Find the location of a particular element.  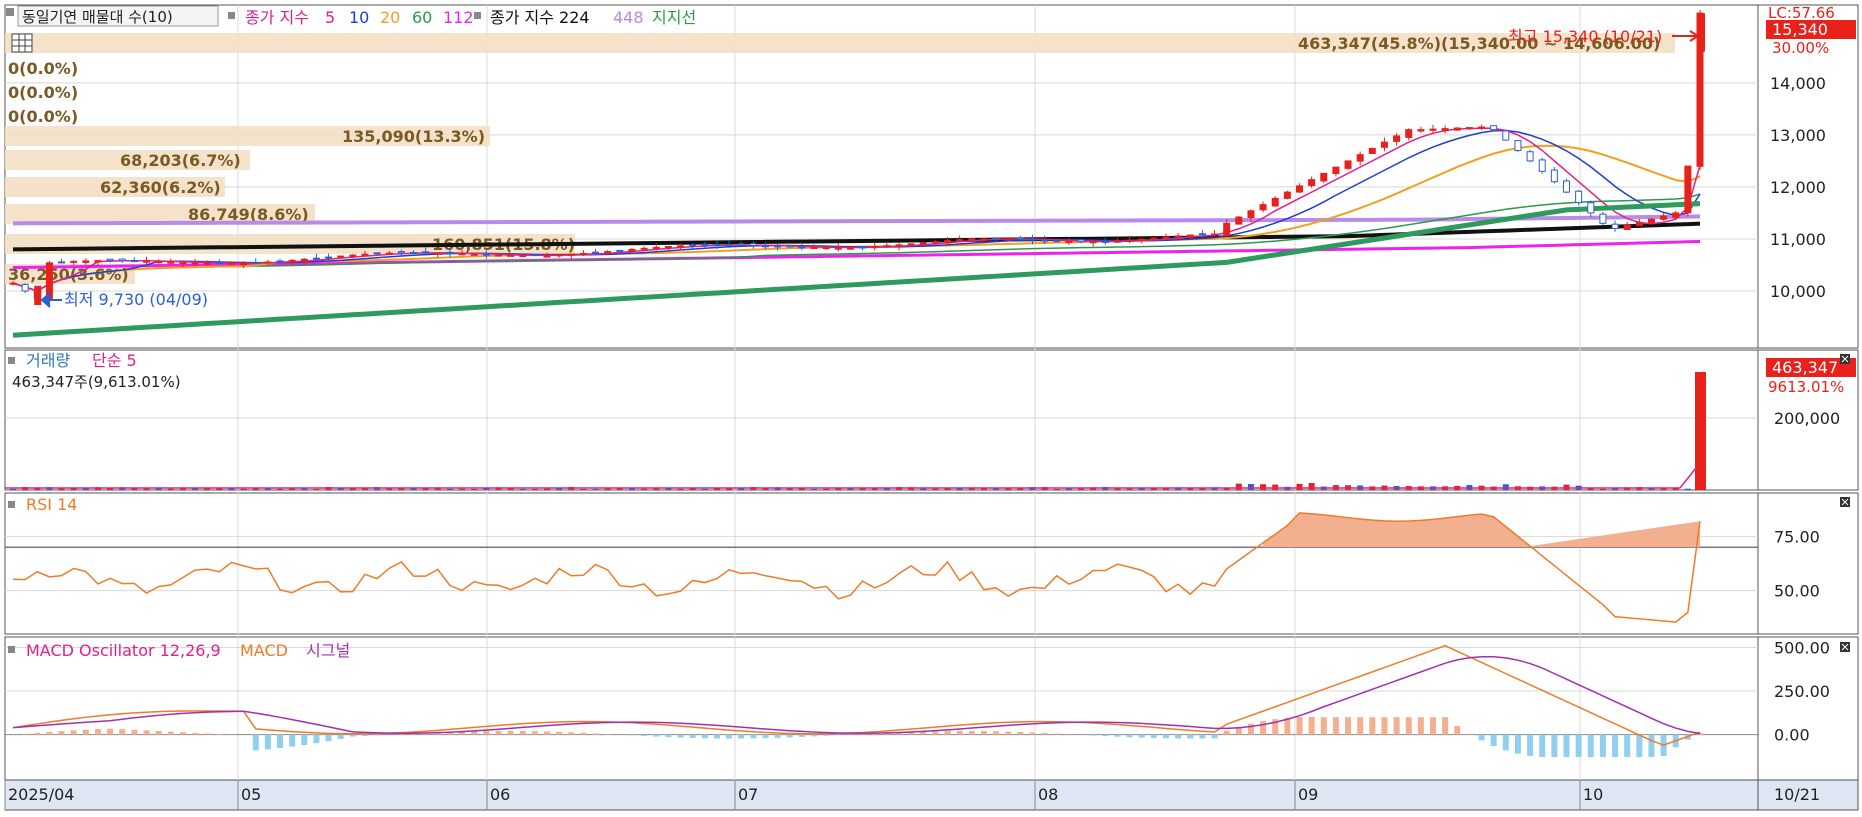

price-tick-label: 13,000 is located at coordinates (1798, 135).